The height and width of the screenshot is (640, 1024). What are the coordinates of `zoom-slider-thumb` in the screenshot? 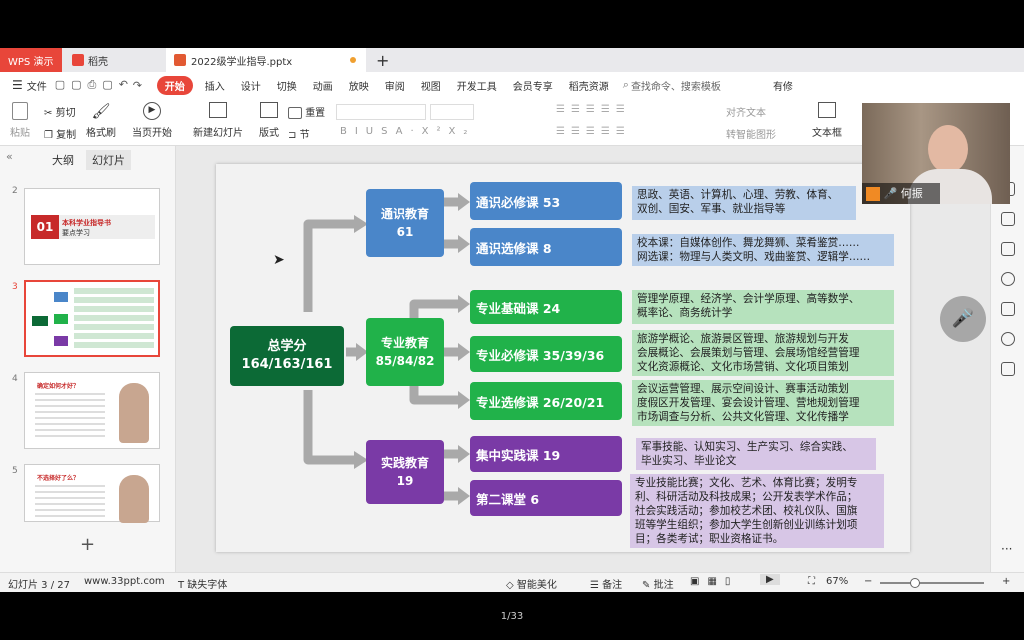 It's located at (915, 583).